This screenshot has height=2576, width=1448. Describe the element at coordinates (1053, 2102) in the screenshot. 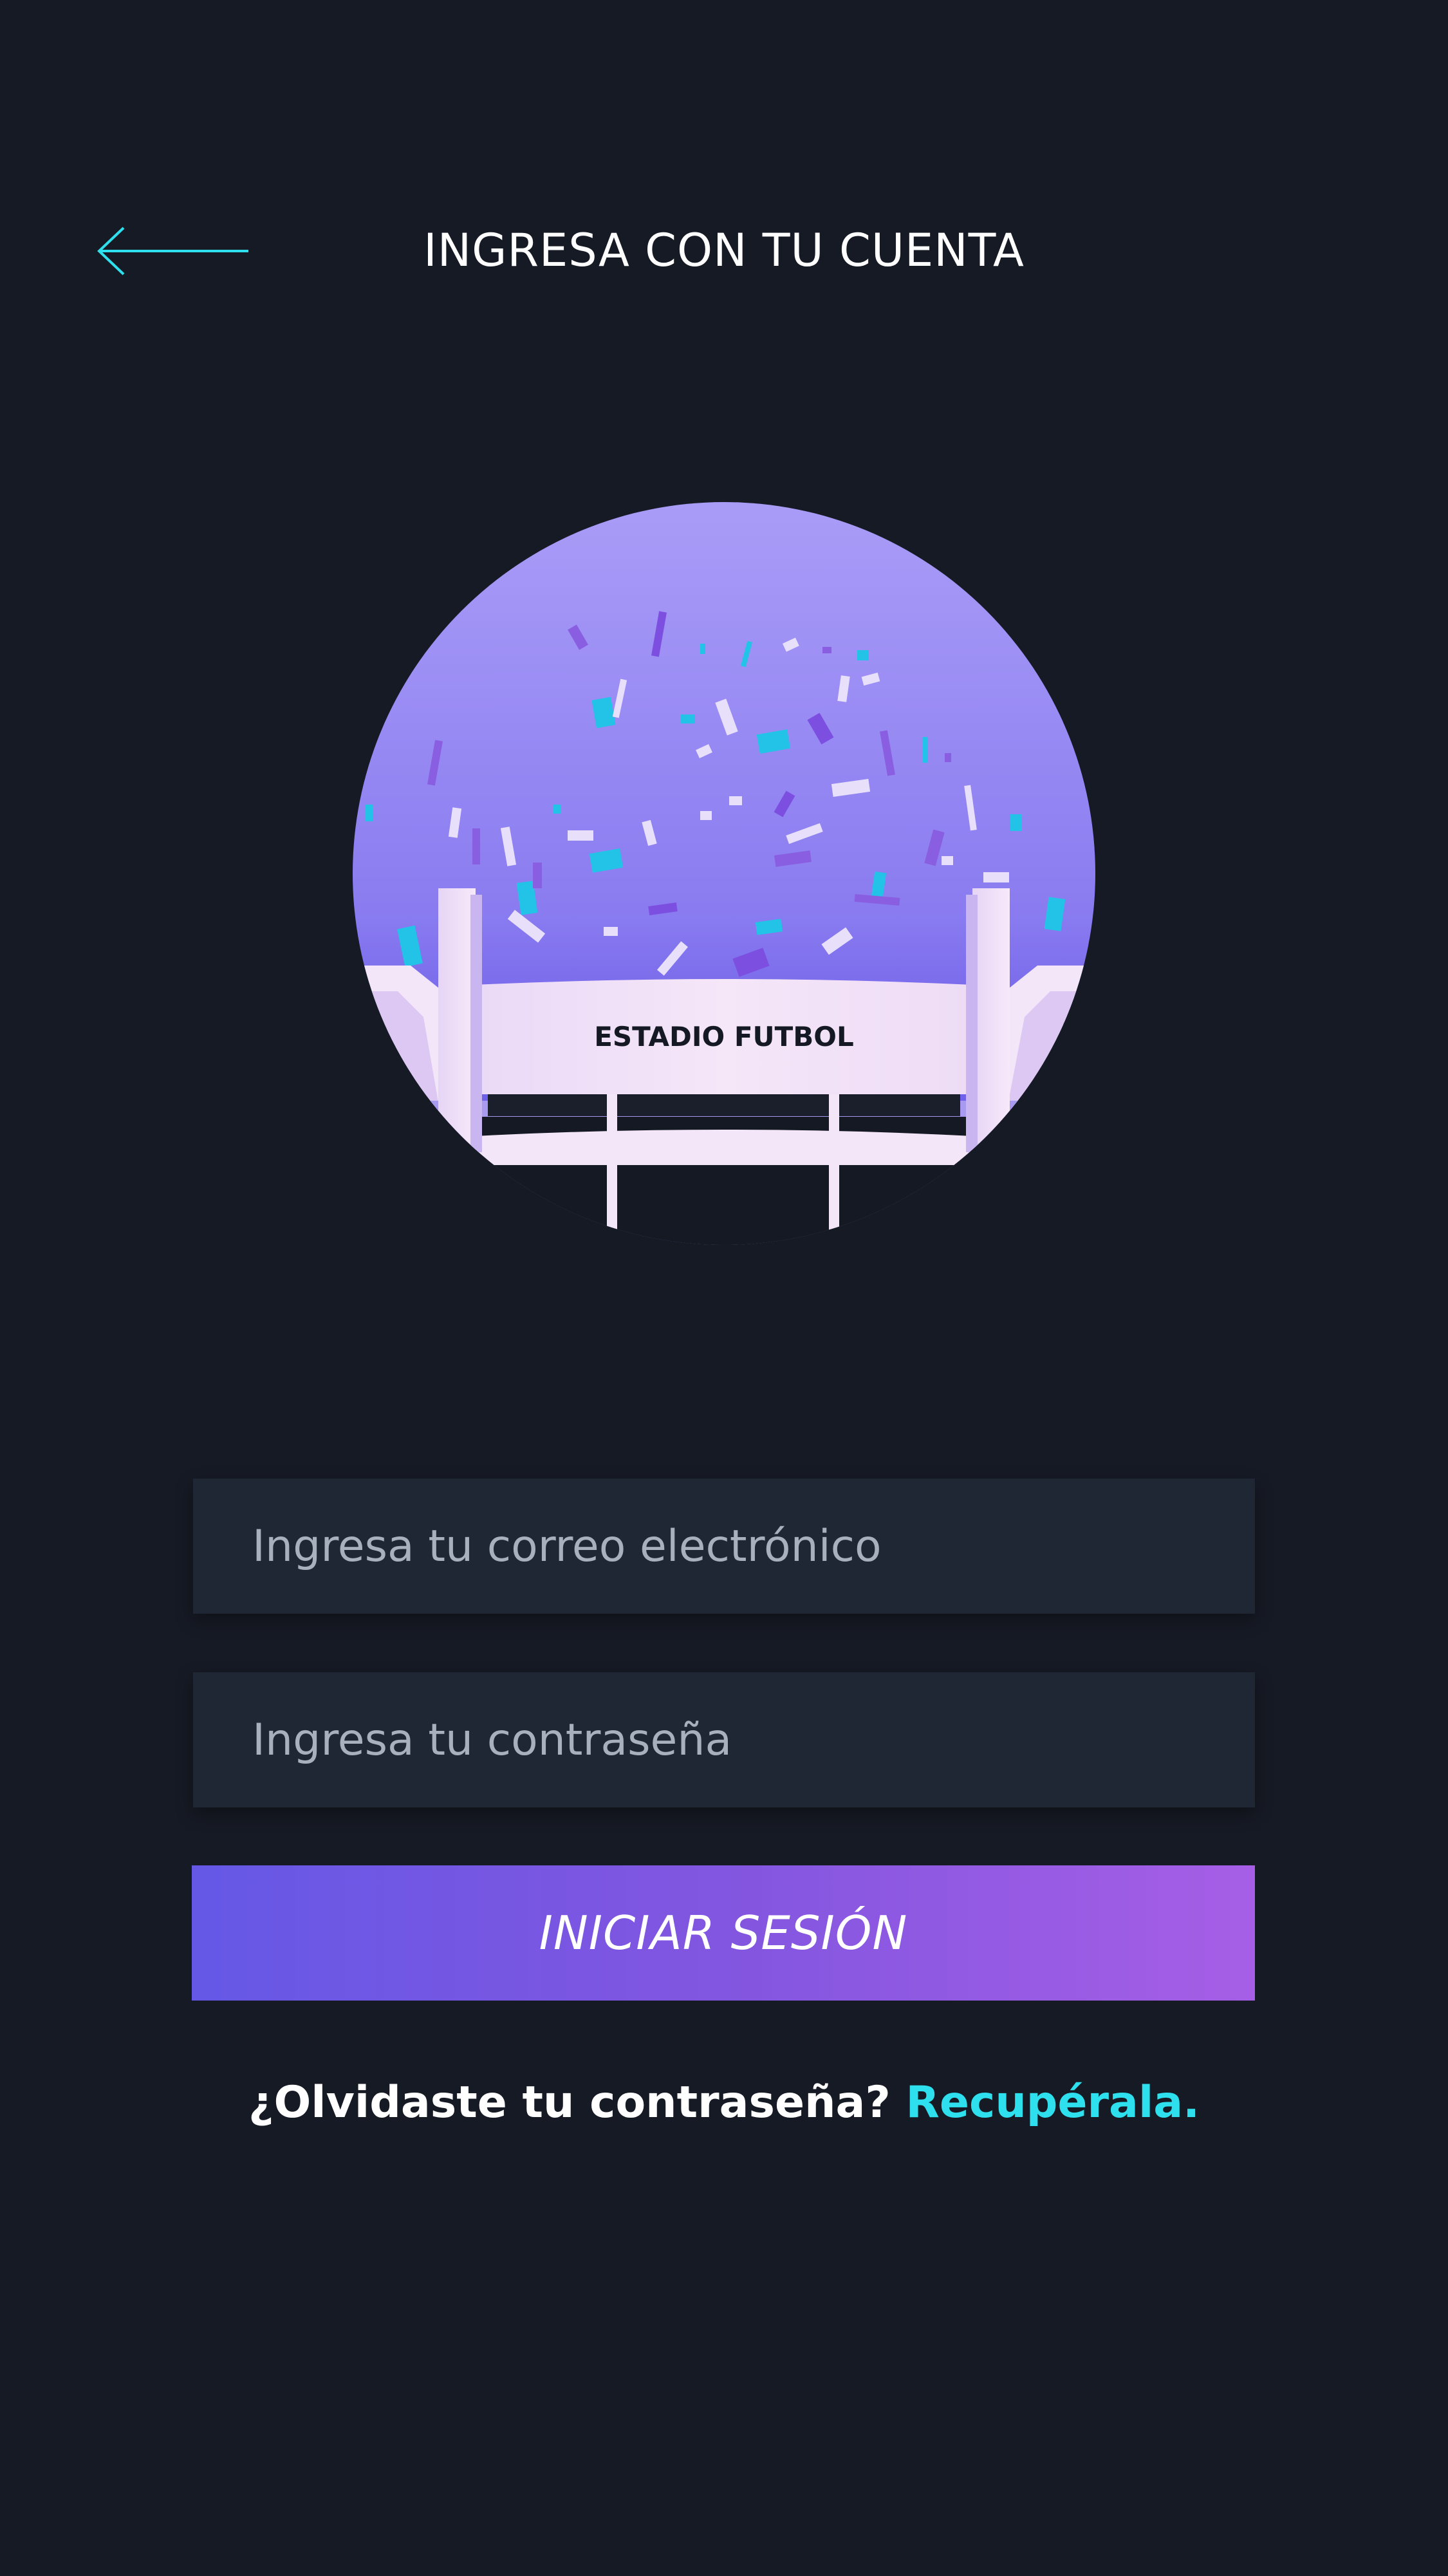

I see `recover-password-link: Recupérala.` at that location.